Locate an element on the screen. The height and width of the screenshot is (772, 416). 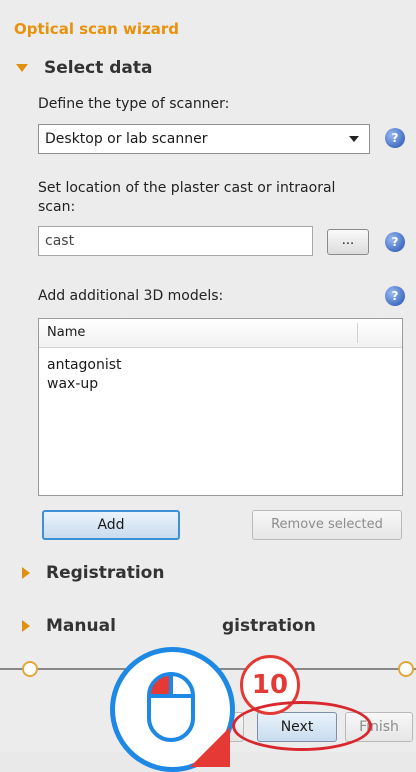
column-separator is located at coordinates (357, 333).